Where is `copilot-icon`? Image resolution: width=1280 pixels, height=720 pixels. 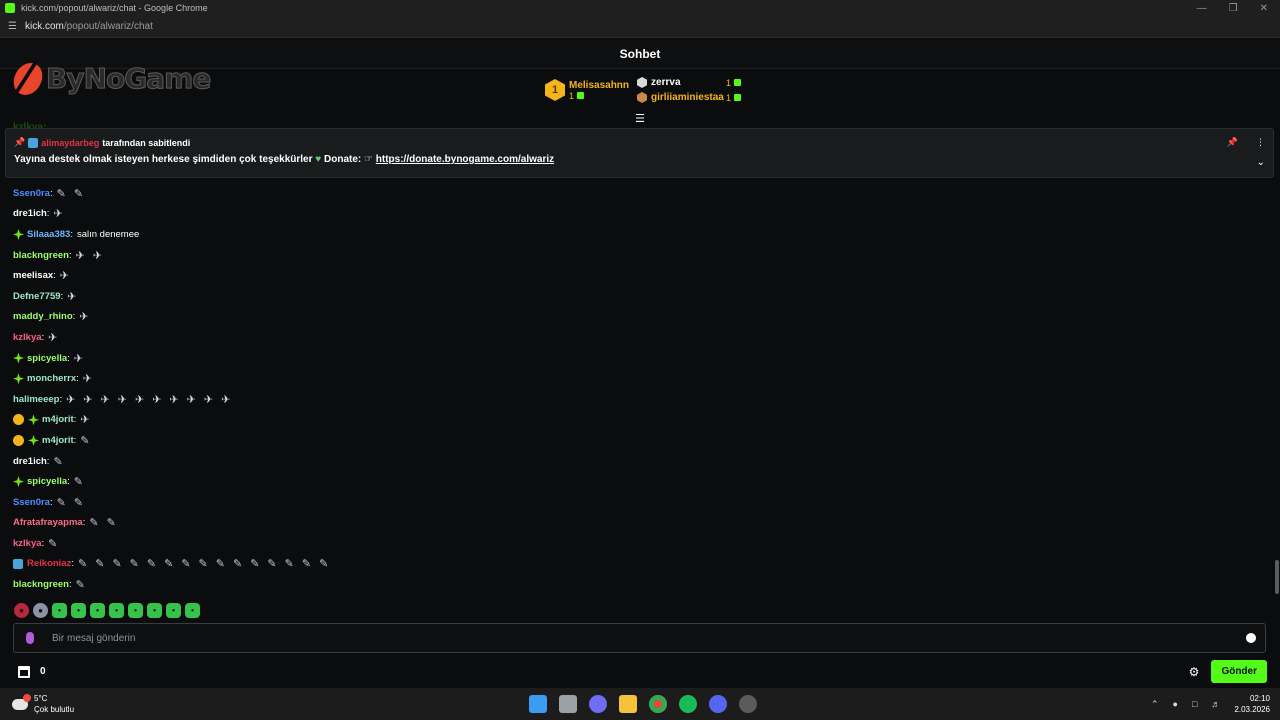 copilot-icon is located at coordinates (598, 704).